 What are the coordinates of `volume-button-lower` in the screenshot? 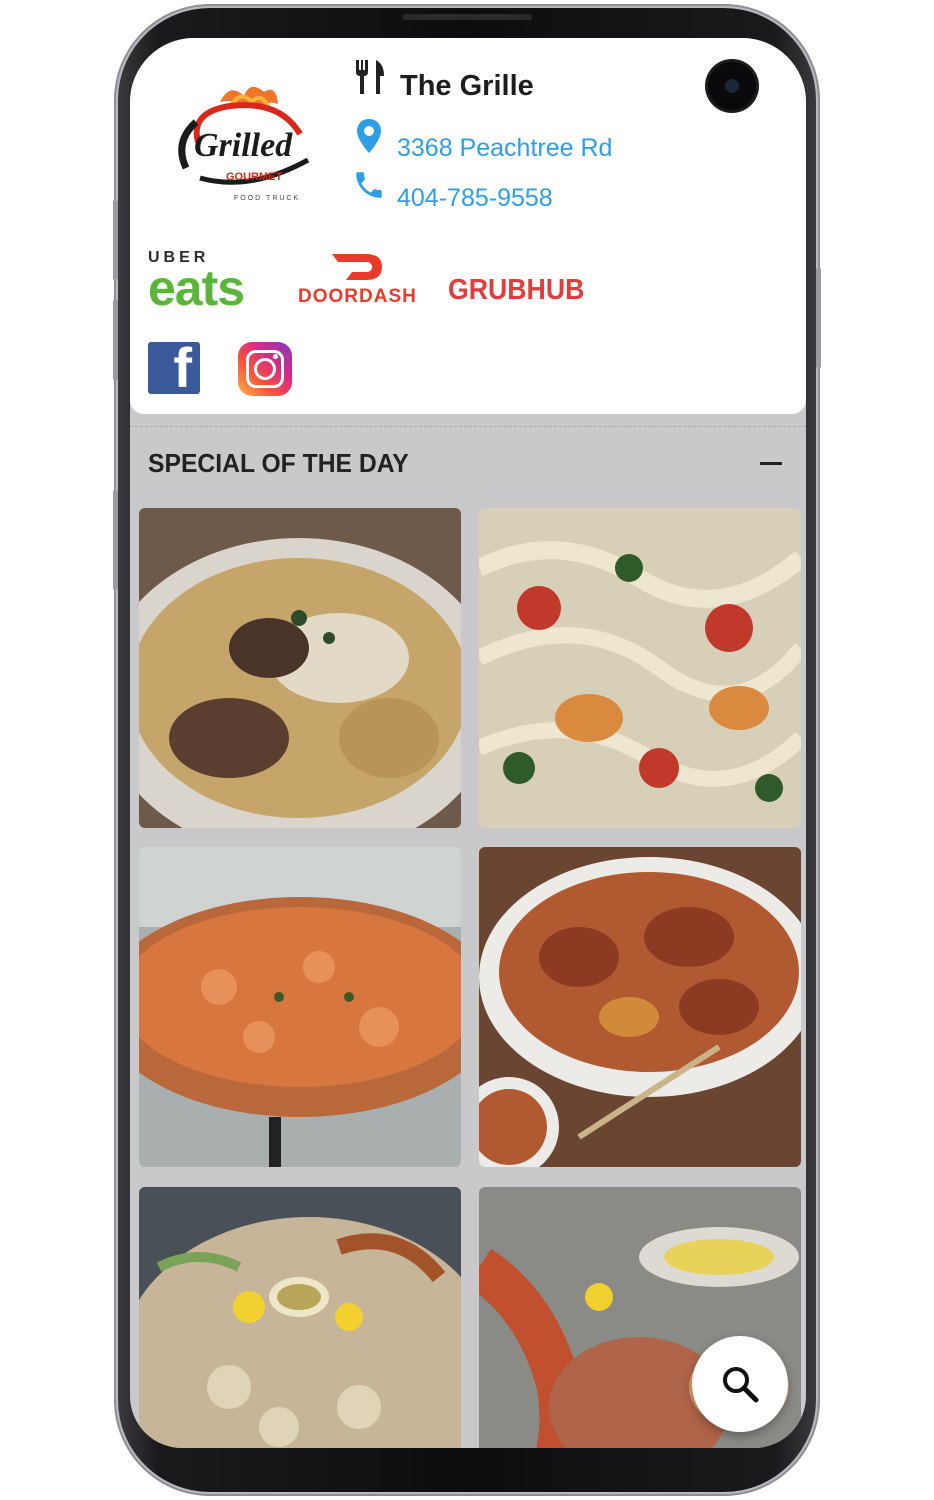 It's located at (115, 340).